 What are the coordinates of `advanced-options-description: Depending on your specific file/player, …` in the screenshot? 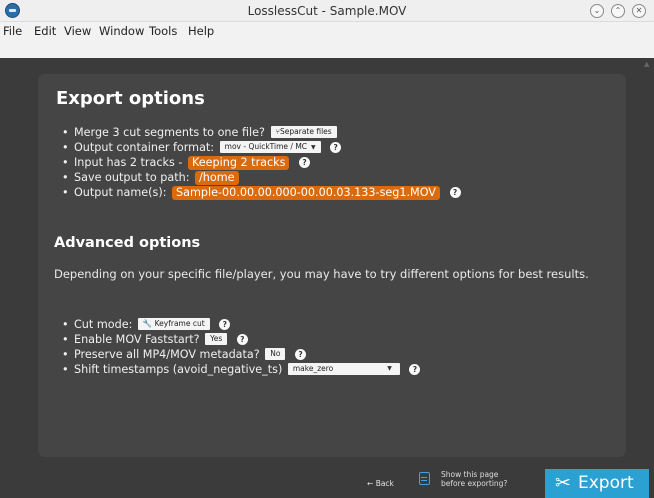 It's located at (321, 274).